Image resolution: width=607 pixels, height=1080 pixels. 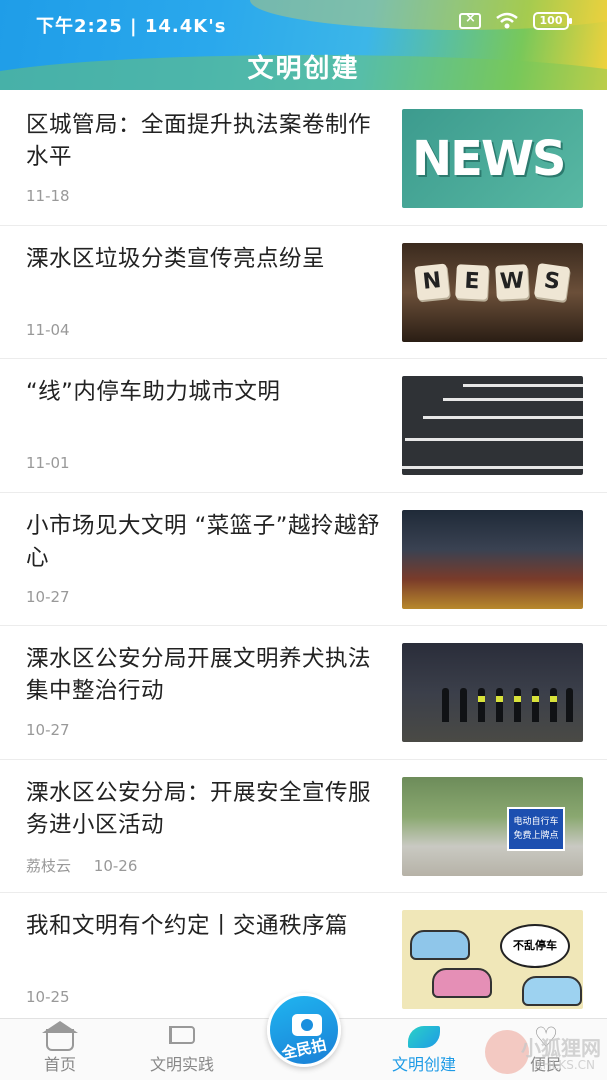 I want to click on snapshot-button: 全民拍, so click(x=304, y=1030).